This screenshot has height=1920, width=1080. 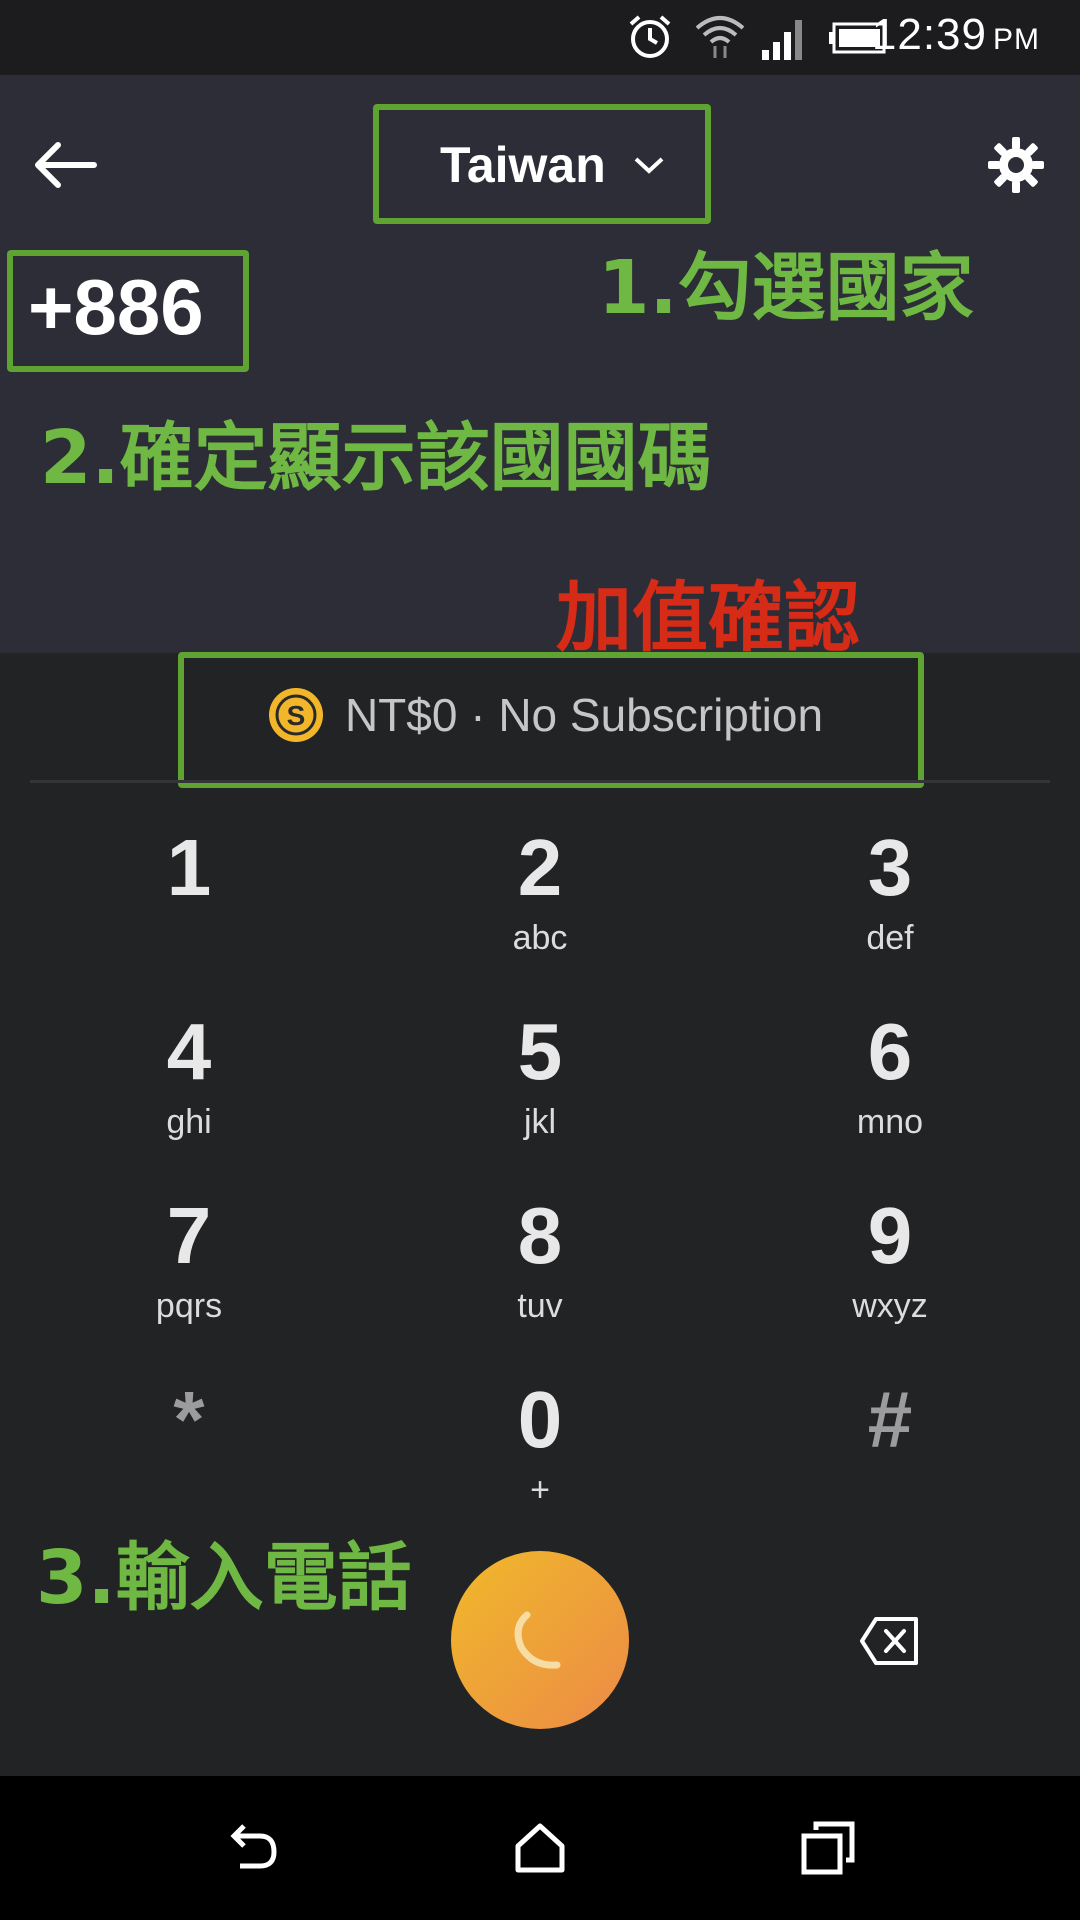 I want to click on key-digit: 2, so click(x=540, y=867).